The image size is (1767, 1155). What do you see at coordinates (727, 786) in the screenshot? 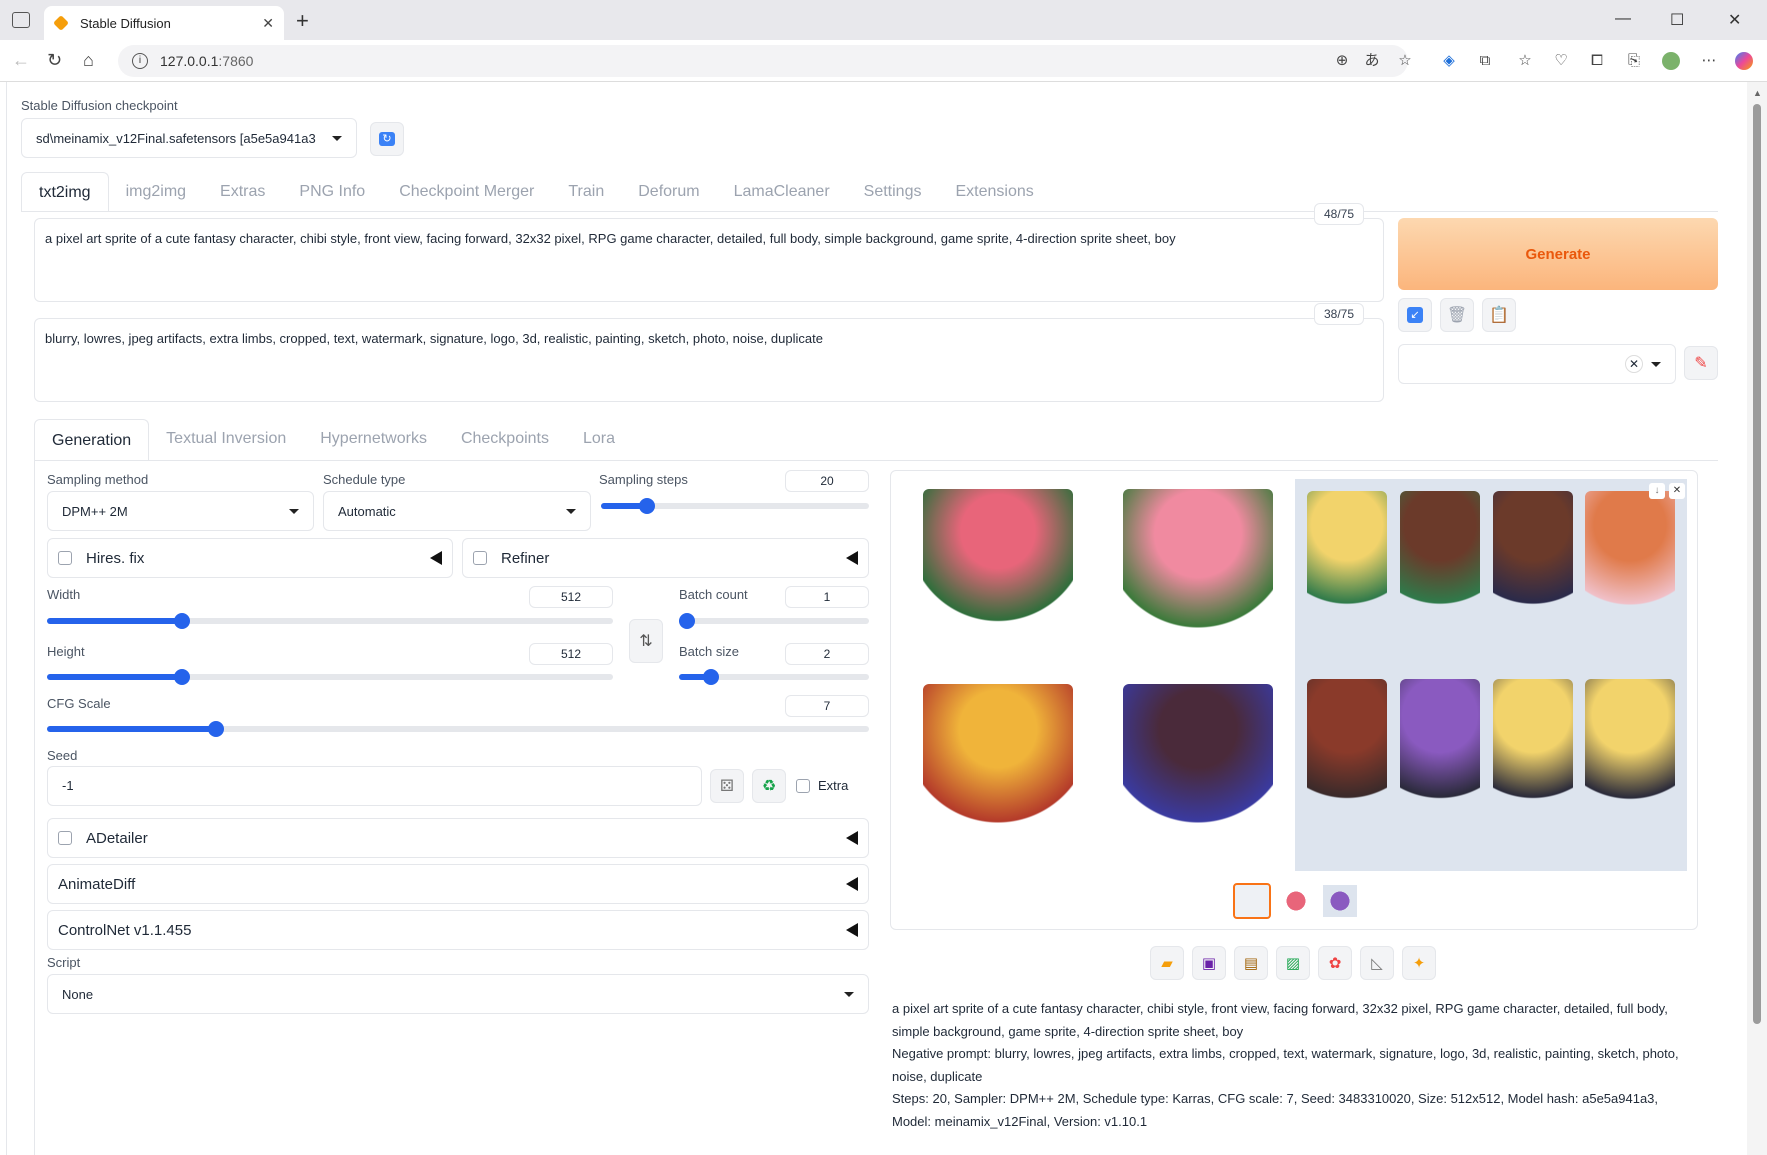
I see `random-seed-button: ⚄` at bounding box center [727, 786].